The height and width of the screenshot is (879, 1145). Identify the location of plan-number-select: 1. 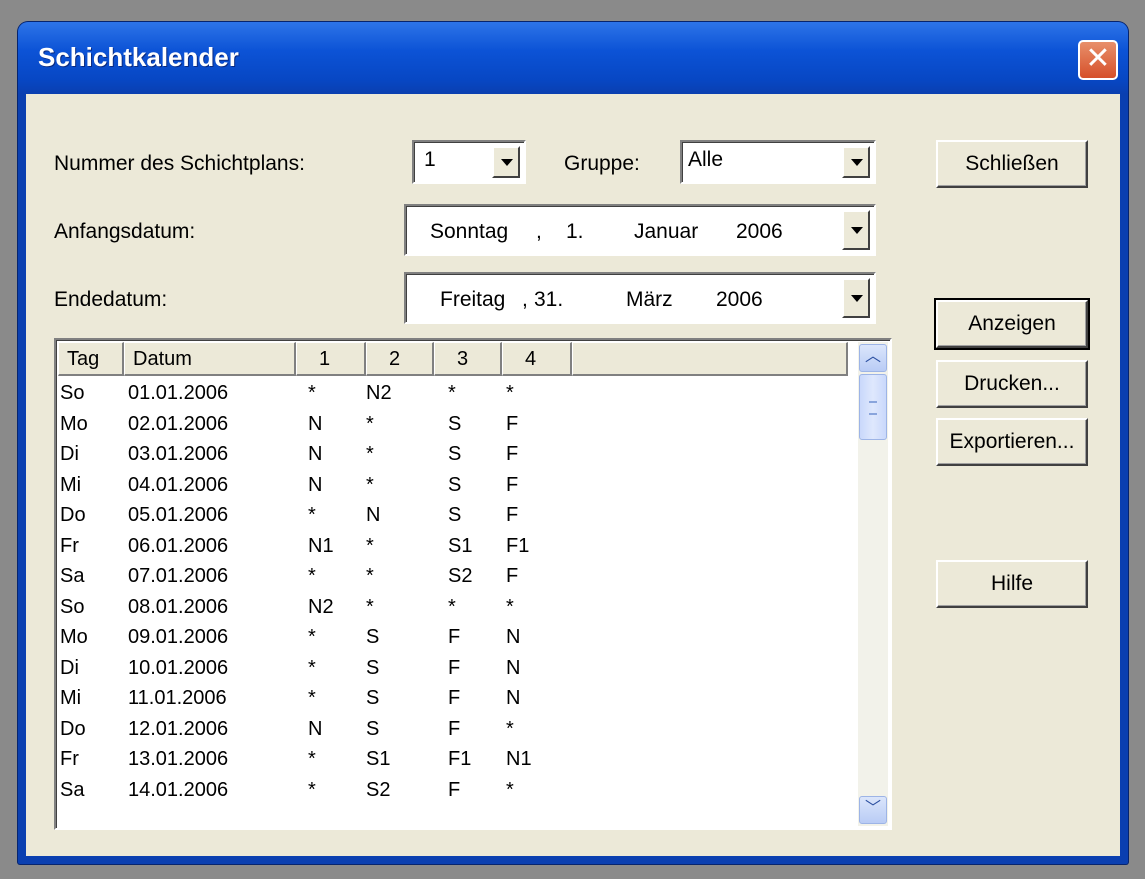
(469, 162).